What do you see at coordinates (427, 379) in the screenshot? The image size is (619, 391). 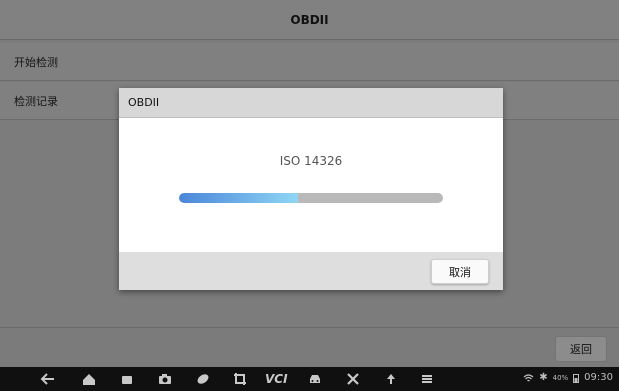 I see `menu-icon` at bounding box center [427, 379].